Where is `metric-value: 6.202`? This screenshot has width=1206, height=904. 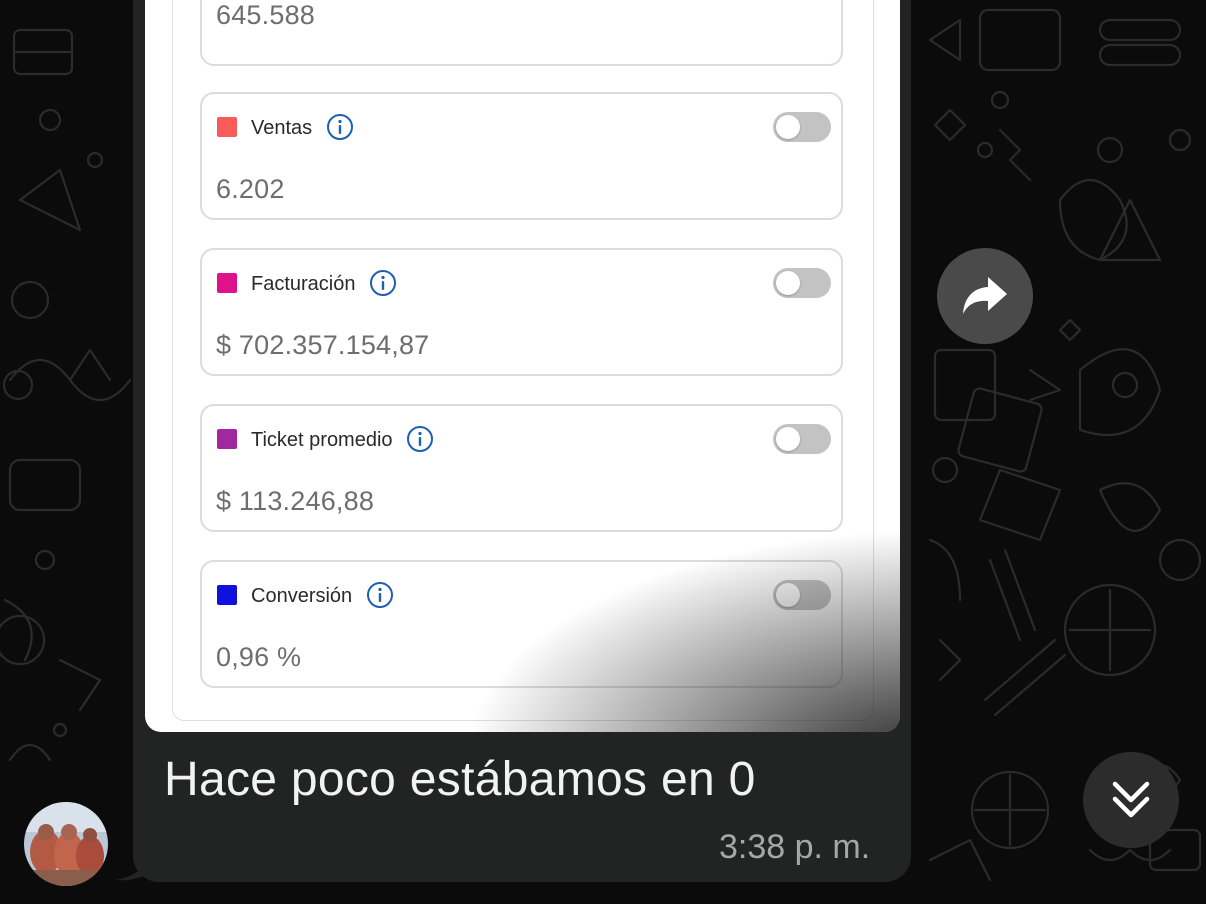 metric-value: 6.202 is located at coordinates (250, 189).